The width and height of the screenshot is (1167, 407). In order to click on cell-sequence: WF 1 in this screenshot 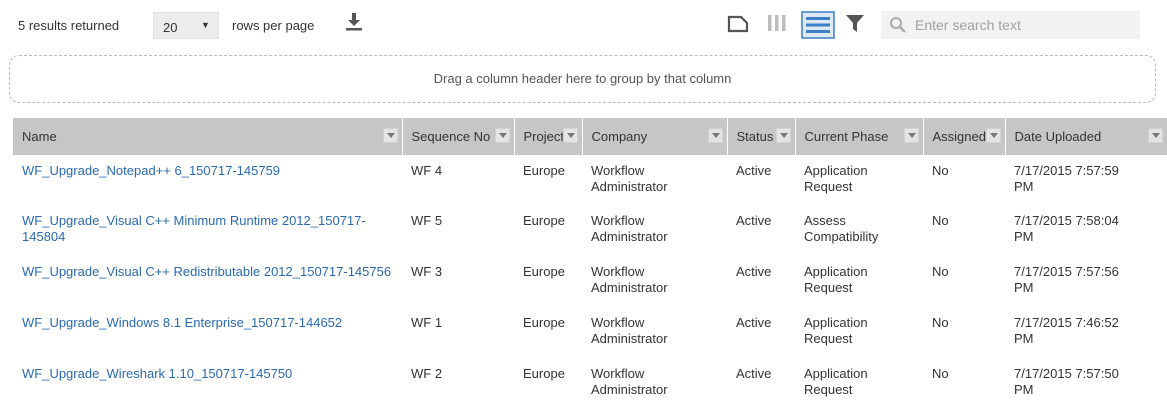, I will do `click(427, 322)`.